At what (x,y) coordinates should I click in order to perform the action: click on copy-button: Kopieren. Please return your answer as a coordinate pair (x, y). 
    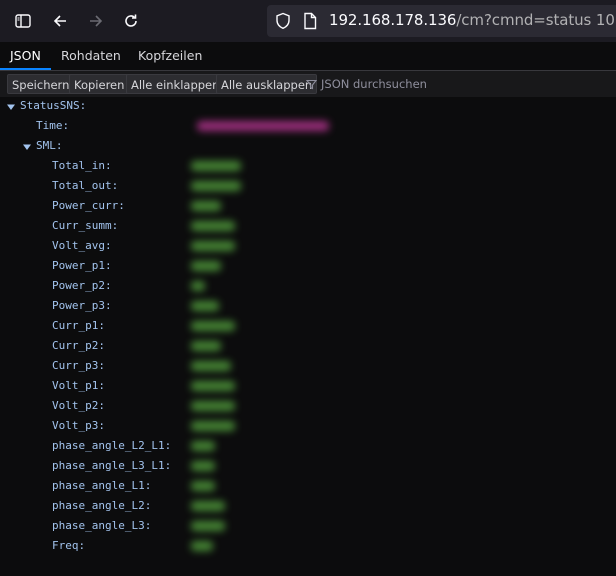
    Looking at the image, I should click on (99, 84).